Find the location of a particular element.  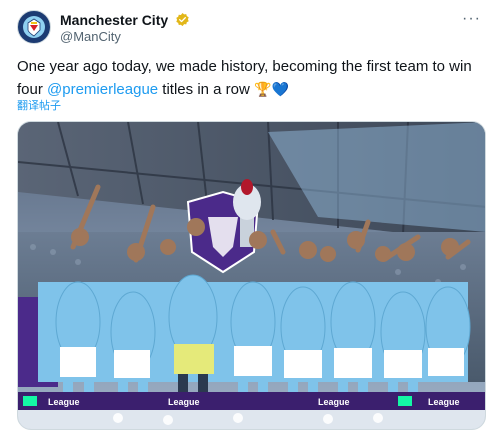

tweet-header: Manchester City @ManCity ··· is located at coordinates (252, 28).